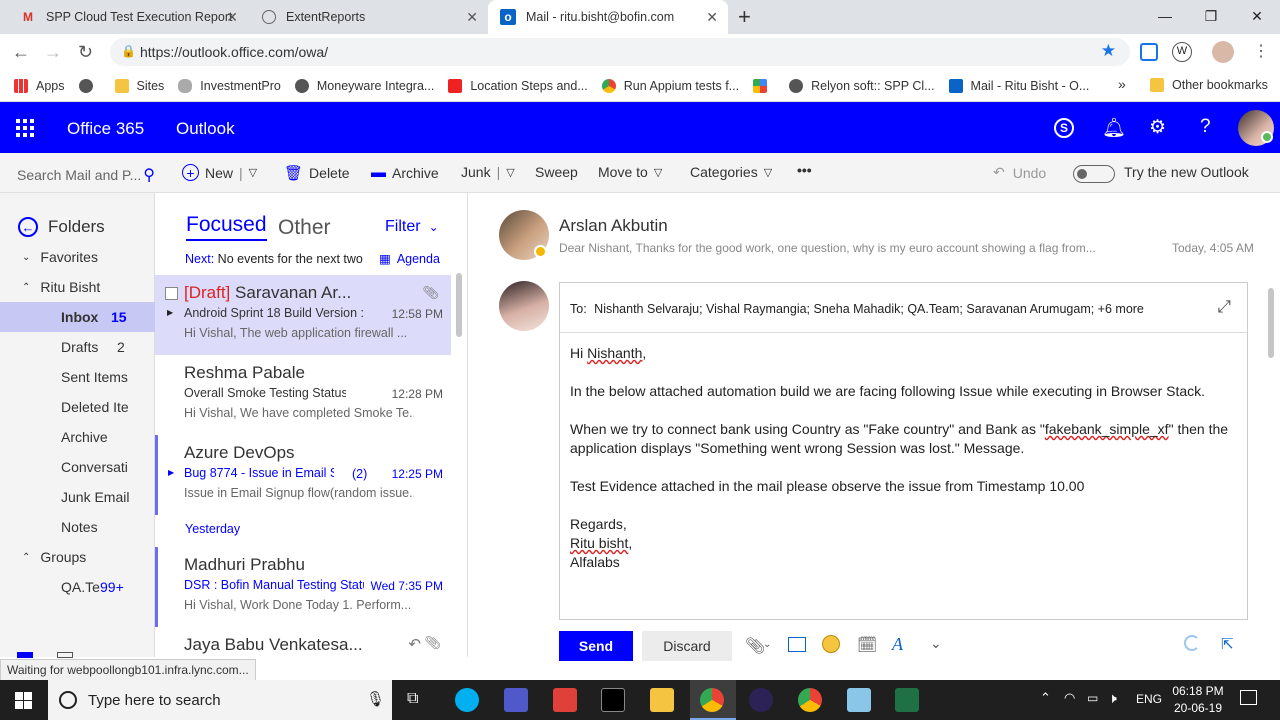  I want to click on volume-icon: 🕨, so click(1112, 698).